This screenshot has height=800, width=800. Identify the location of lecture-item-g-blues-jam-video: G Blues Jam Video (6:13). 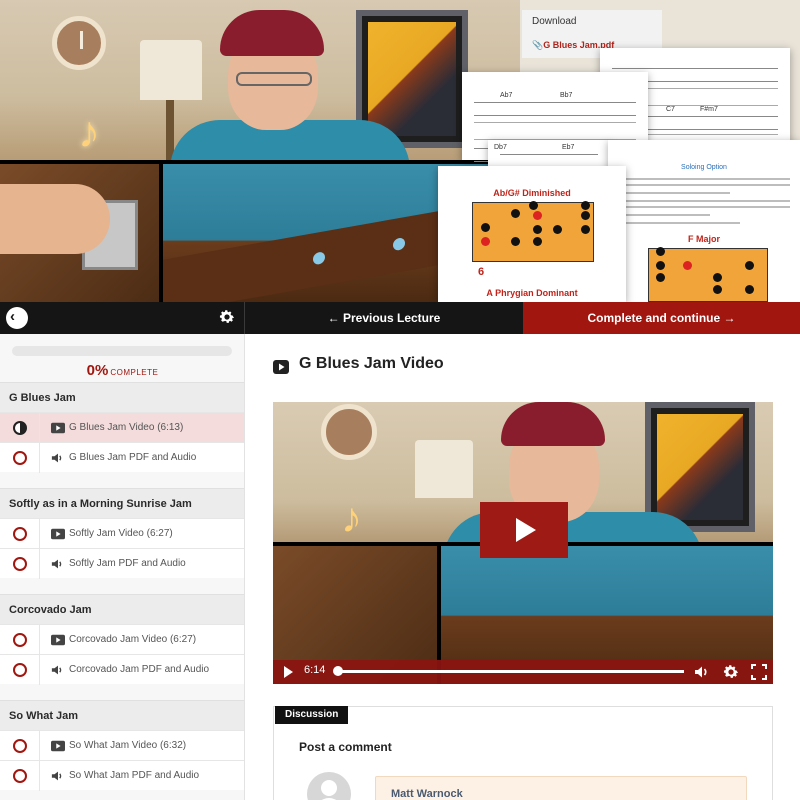
(122, 427).